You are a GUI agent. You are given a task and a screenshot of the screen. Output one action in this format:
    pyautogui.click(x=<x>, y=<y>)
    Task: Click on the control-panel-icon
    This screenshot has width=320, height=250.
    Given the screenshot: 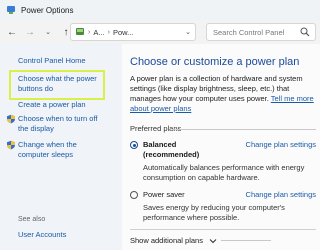 What is the action you would take?
    pyautogui.click(x=80, y=31)
    